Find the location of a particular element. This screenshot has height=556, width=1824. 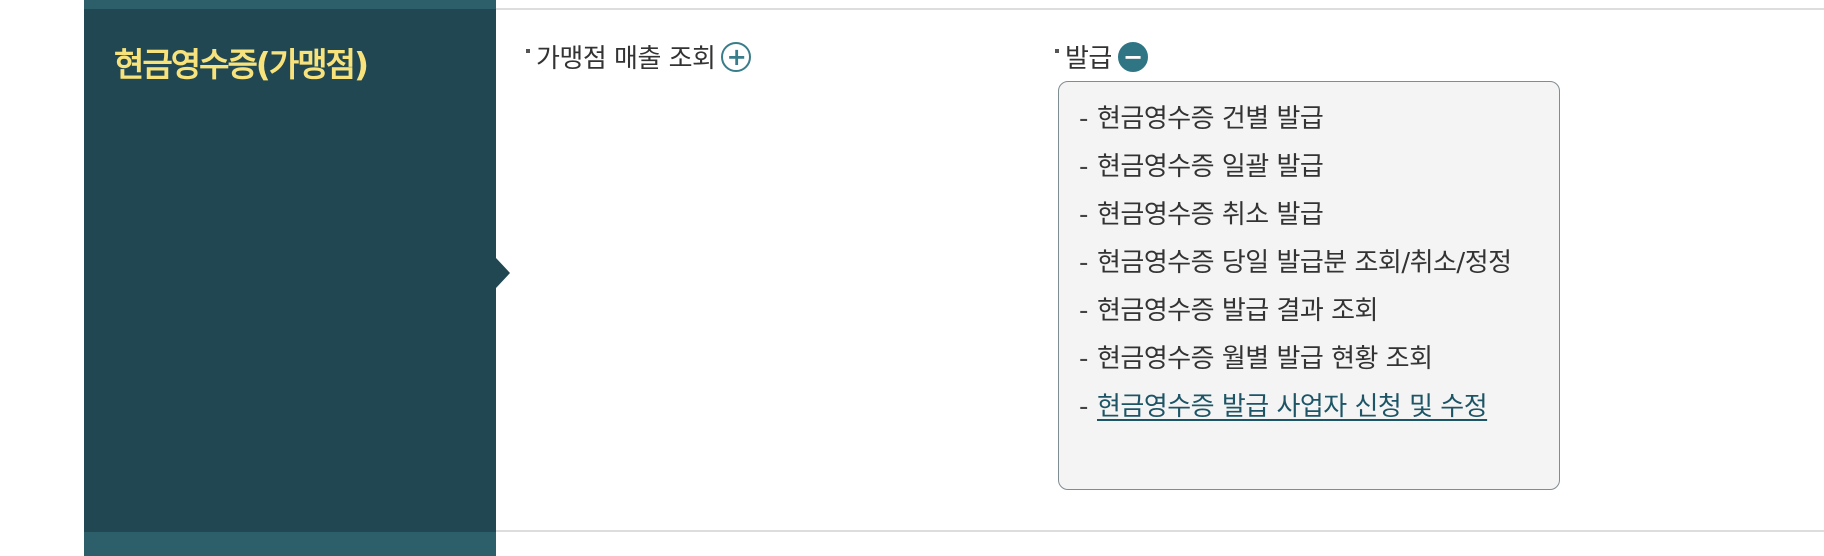

submenu-item-label: 현금영수증 건별 발급 is located at coordinates (1318, 119).